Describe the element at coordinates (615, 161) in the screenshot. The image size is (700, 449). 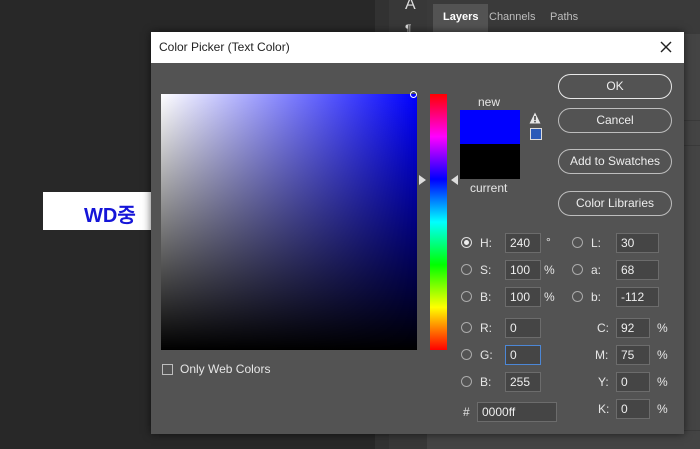
I see `add-to-swatches-button: Add to Swatches` at that location.